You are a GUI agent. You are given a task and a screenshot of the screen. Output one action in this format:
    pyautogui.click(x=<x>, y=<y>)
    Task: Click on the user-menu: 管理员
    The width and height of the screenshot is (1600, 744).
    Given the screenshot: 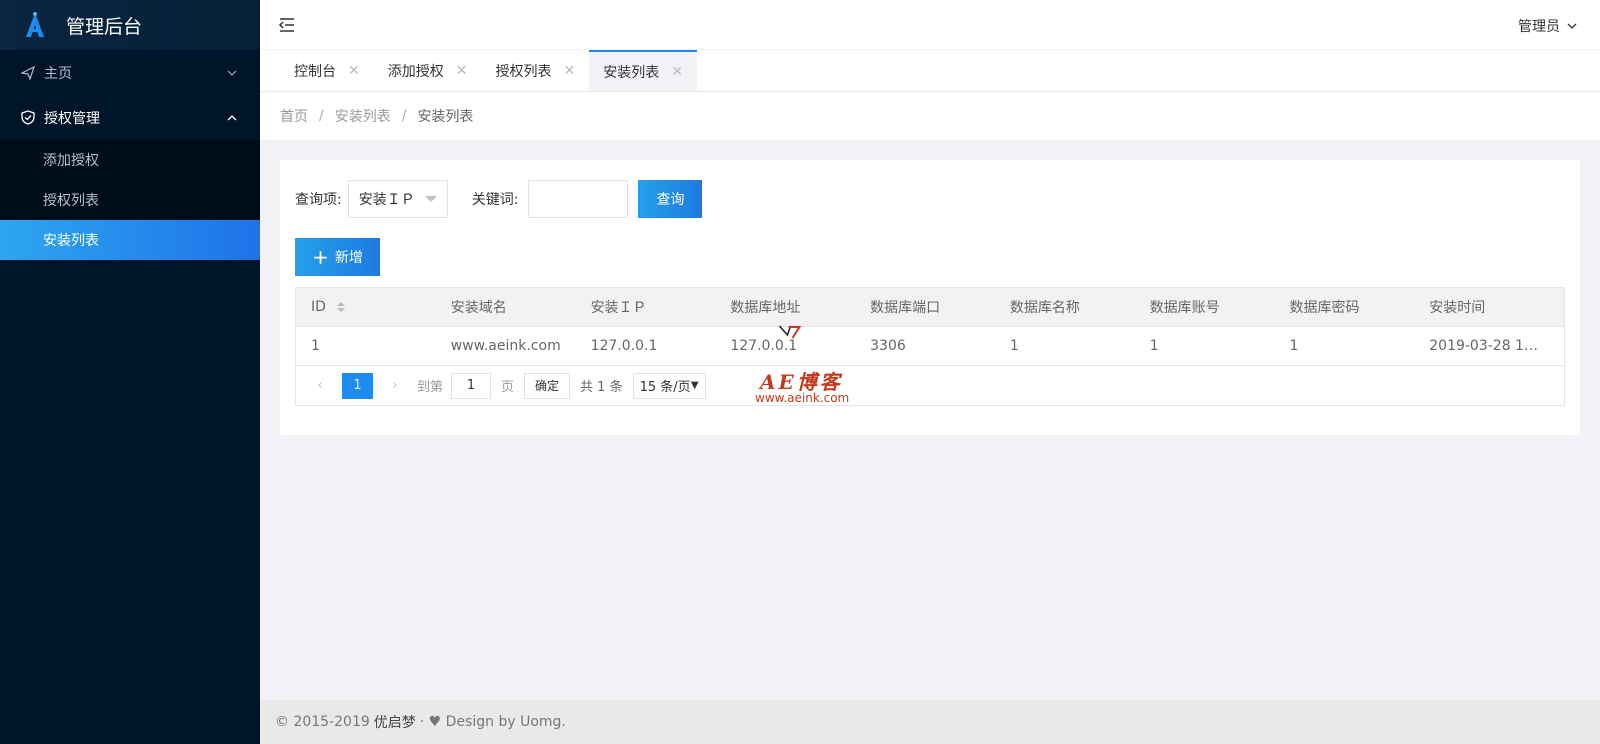 What is the action you would take?
    pyautogui.click(x=1548, y=26)
    